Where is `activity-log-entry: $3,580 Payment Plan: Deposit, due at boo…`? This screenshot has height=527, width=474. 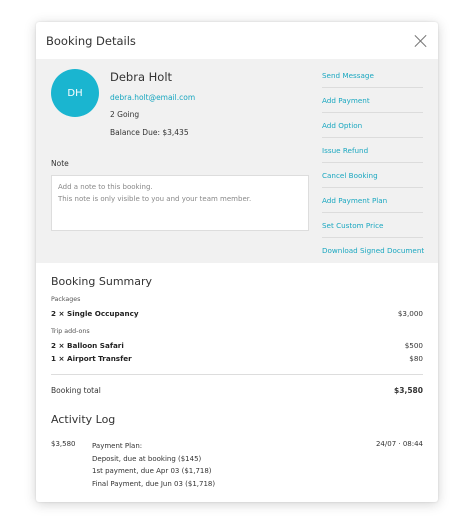 activity-log-entry: $3,580 Payment Plan: Deposit, due at boo… is located at coordinates (237, 465).